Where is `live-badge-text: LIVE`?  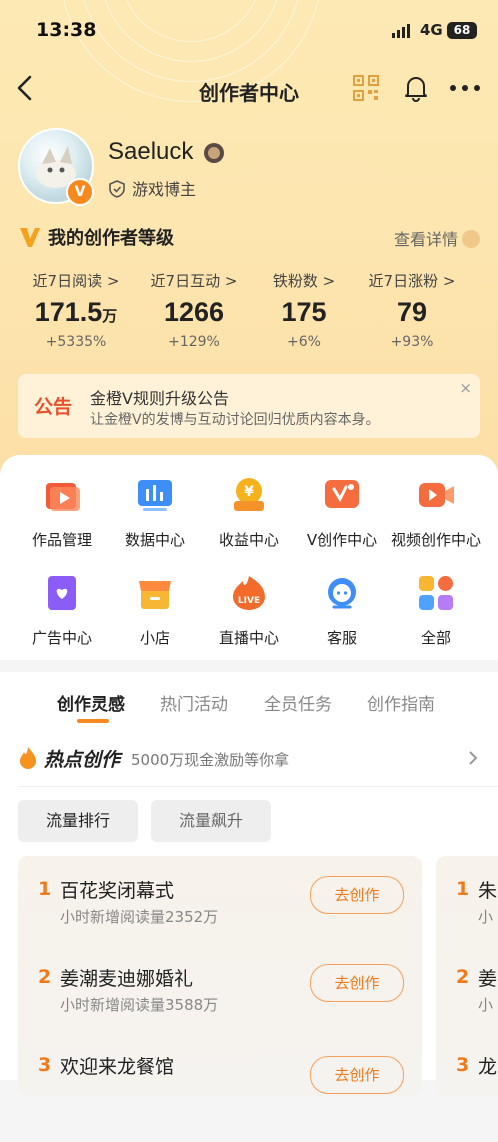
live-badge-text: LIVE is located at coordinates (249, 601).